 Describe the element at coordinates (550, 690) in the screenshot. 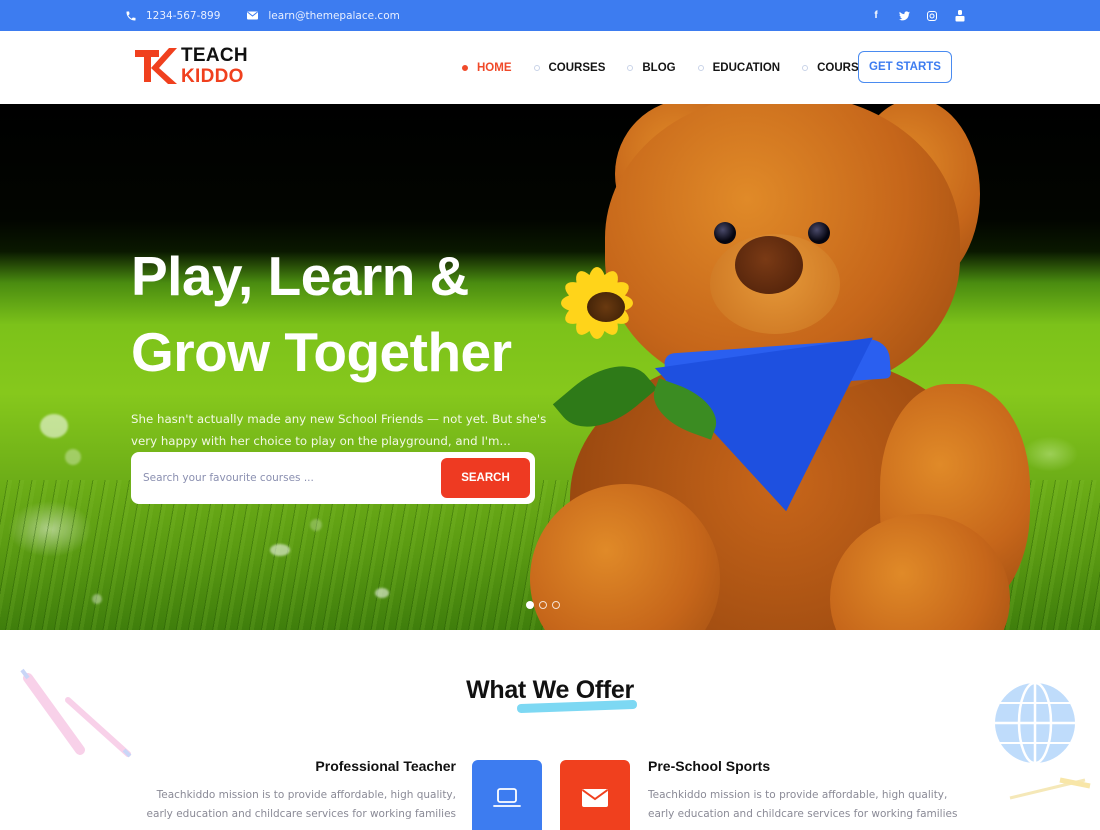

I see `section-title: What We Offer` at that location.